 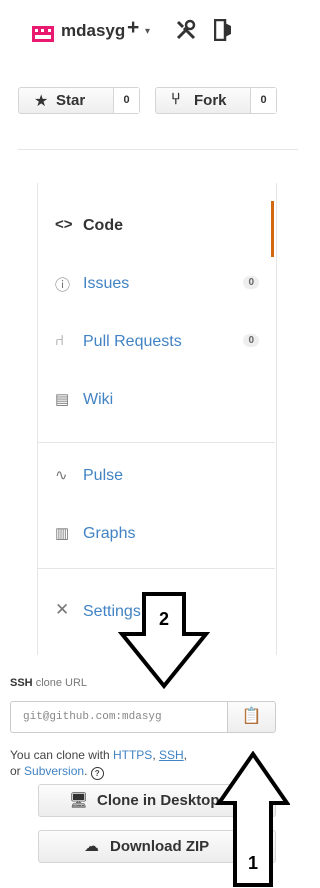 What do you see at coordinates (164, 641) in the screenshot?
I see `annotation-arrow-2: 2` at bounding box center [164, 641].